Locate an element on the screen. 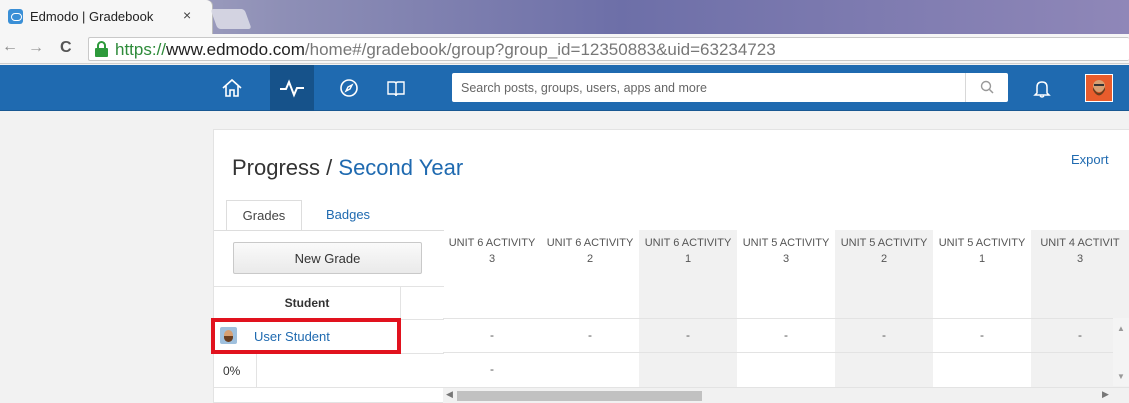 This screenshot has height=403, width=1129. tab-title: Edmodo | Gradebook is located at coordinates (92, 16).